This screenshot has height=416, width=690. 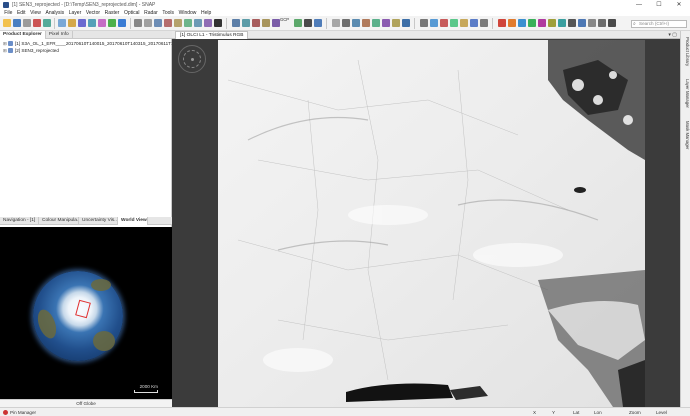 What do you see at coordinates (236, 23) in the screenshot?
I see `synchronise-views-icon` at bounding box center [236, 23].